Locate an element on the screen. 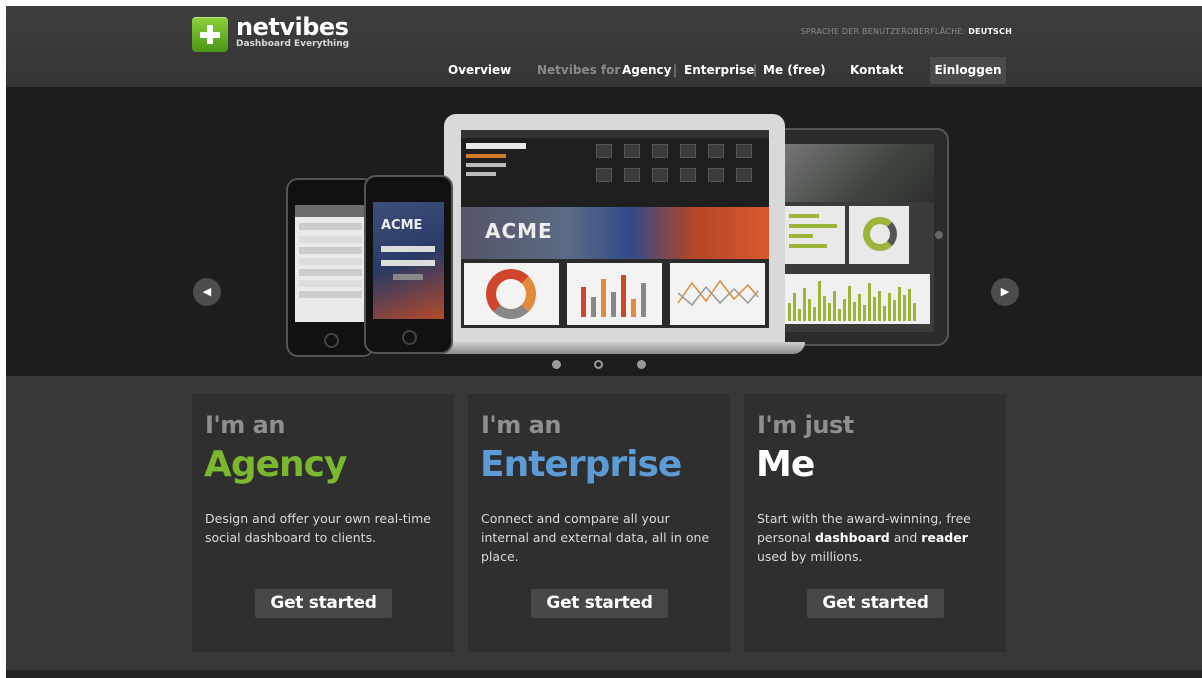  card-title: Agency is located at coordinates (275, 464).